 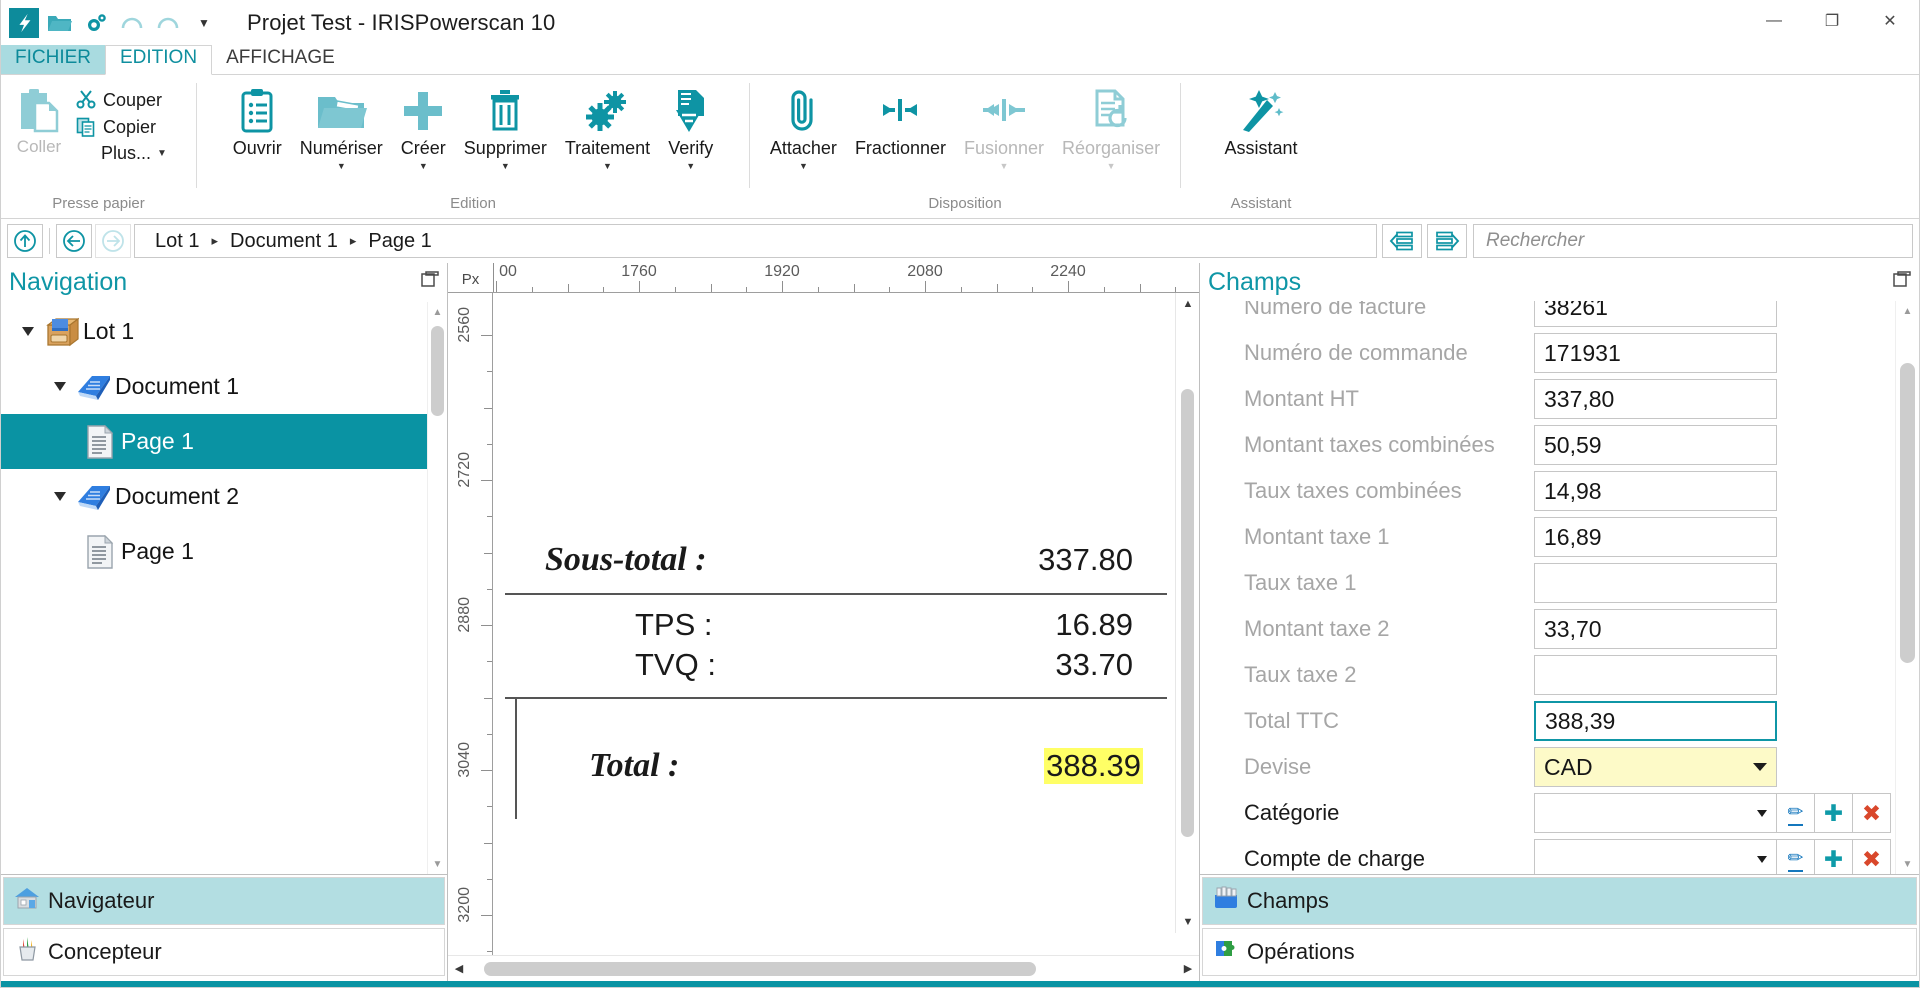 What do you see at coordinates (607, 126) in the screenshot?
I see `traitement-button: Traitement ▼` at bounding box center [607, 126].